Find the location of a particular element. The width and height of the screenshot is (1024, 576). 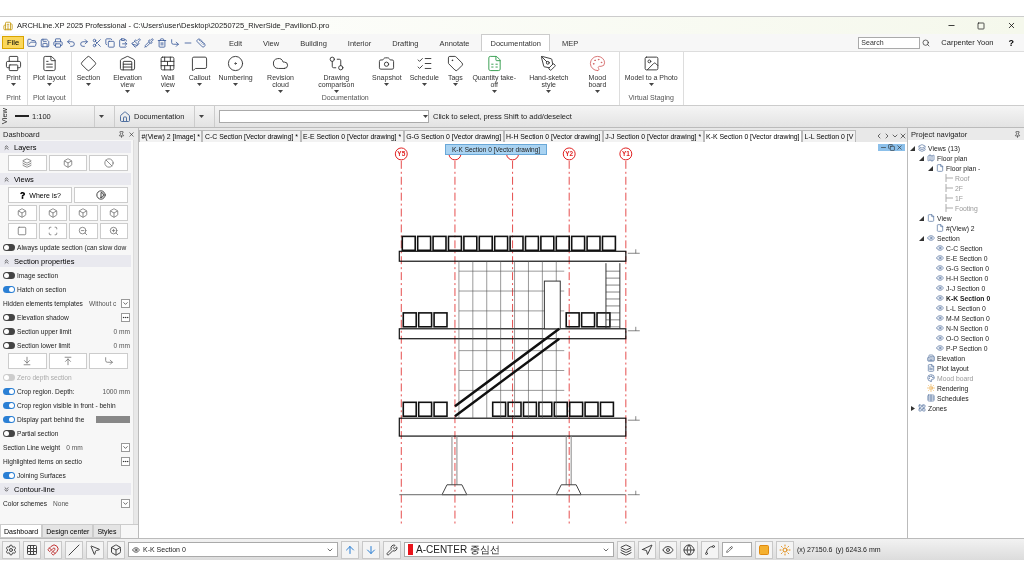

minimize-icon is located at coordinates (883, 147).